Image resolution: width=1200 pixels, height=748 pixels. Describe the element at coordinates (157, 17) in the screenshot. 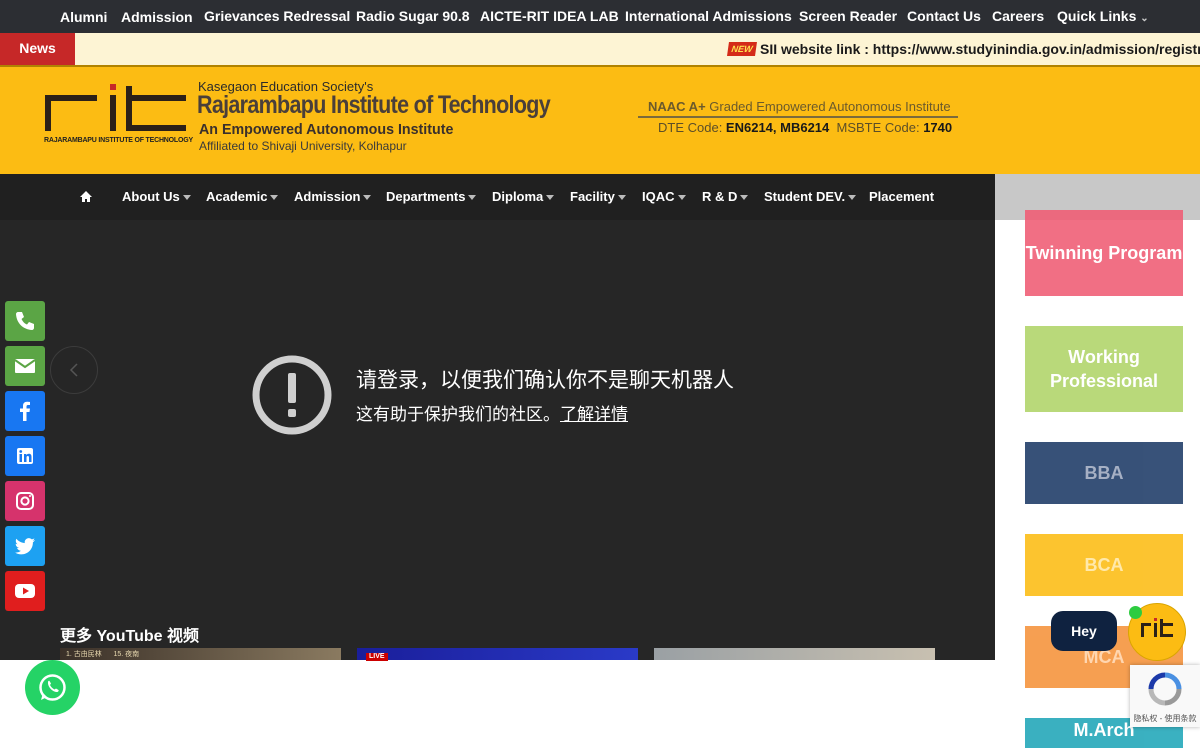

I see `top-link-admission: Admission` at that location.